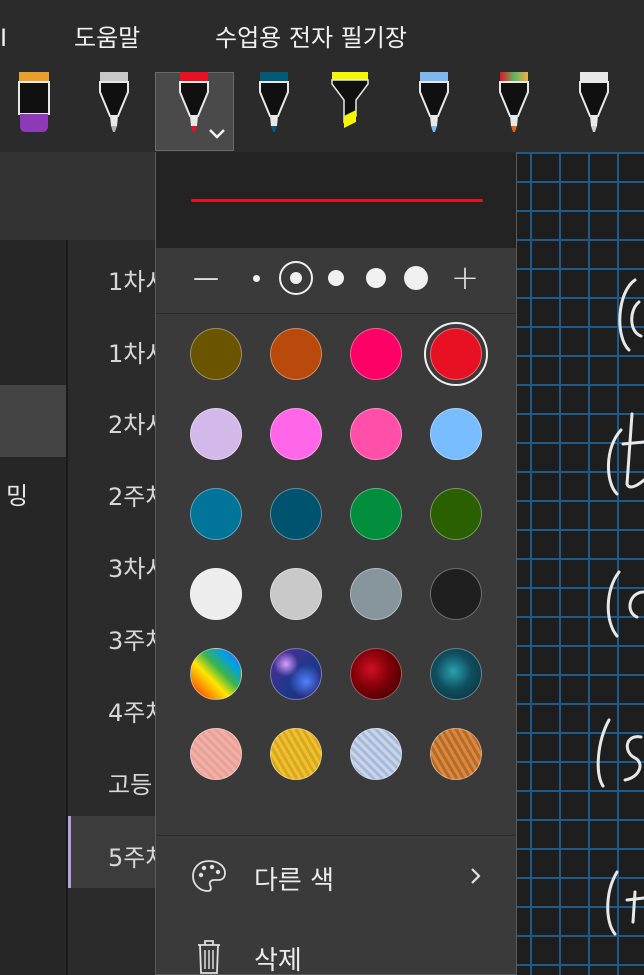  What do you see at coordinates (3, 38) in the screenshot?
I see `menu-item-partial: I` at bounding box center [3, 38].